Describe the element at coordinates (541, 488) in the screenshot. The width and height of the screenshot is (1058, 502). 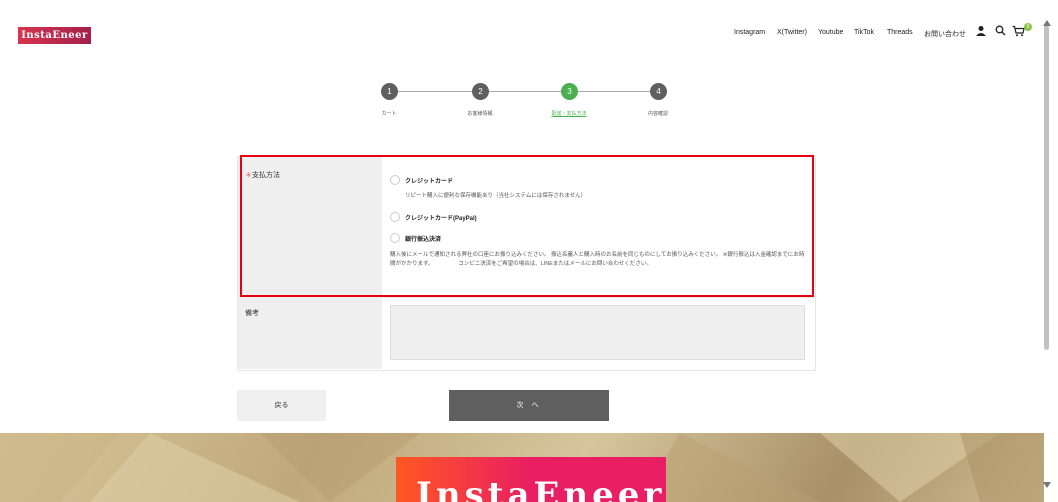
I see `footer-logo-text: InstaEneer` at that location.